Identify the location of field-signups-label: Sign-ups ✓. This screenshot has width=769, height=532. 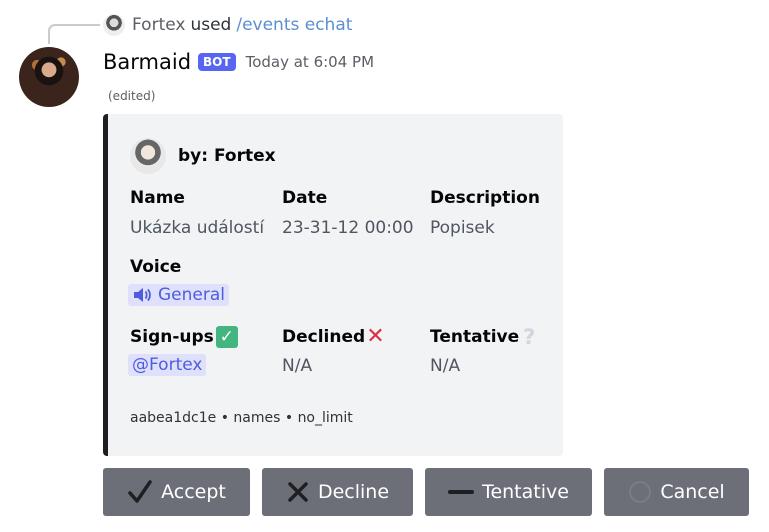
(184, 337).